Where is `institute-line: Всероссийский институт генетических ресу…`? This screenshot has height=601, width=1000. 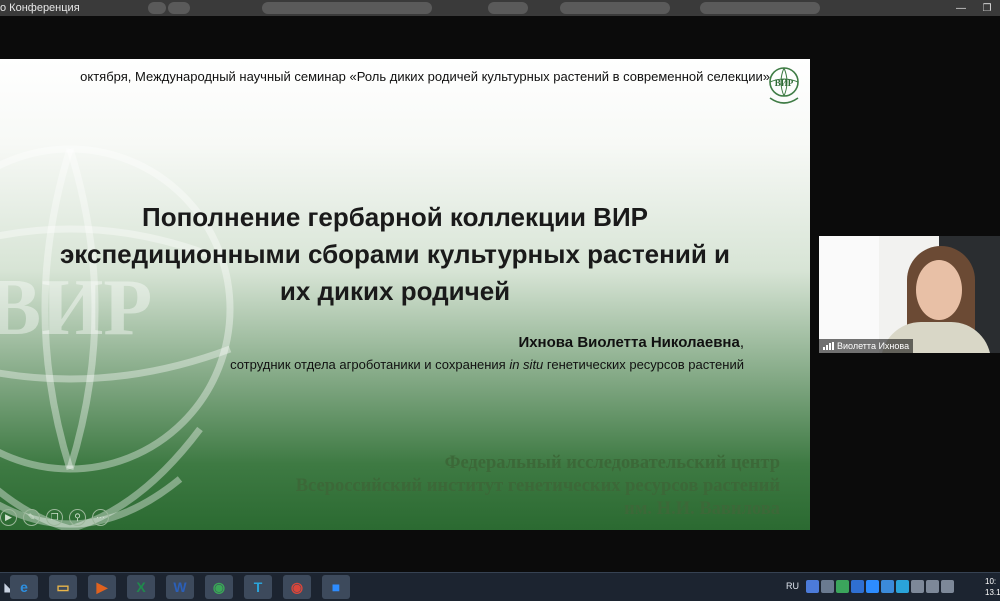 institute-line: Всероссийский институт генетических ресу… is located at coordinates (537, 486).